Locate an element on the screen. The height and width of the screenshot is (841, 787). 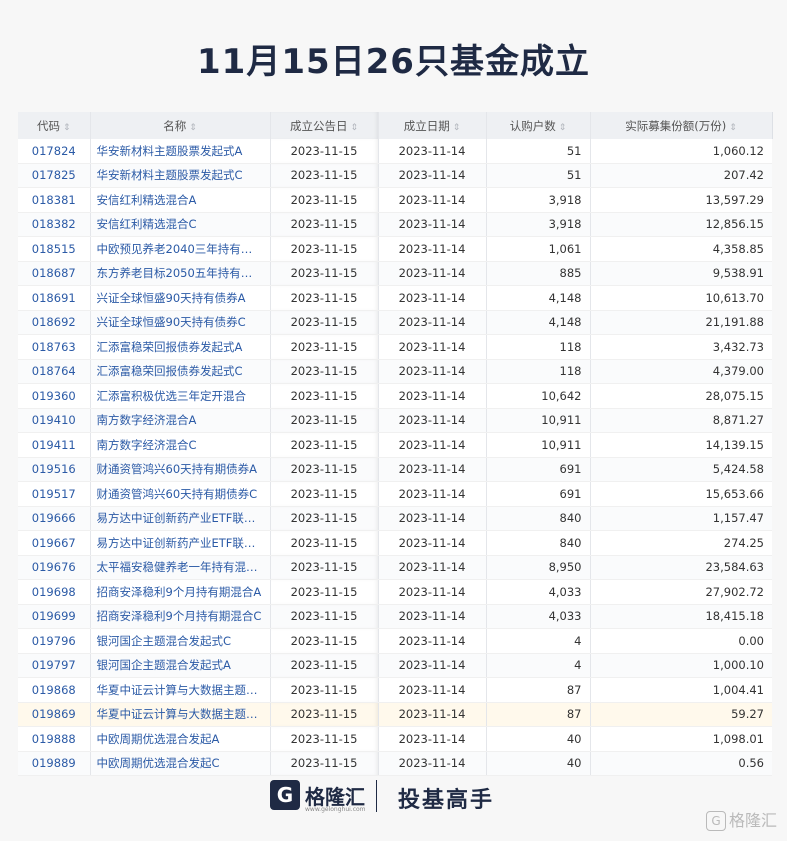
fund-code-cell: 019869 is located at coordinates (54, 714).